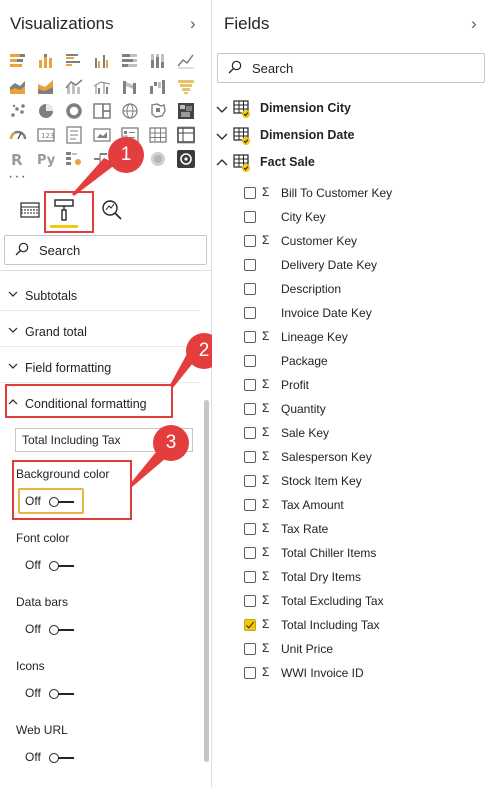 This screenshot has width=491, height=788. Describe the element at coordinates (351, 194) in the screenshot. I see `field-row: Σ Bill To Customer Key` at that location.